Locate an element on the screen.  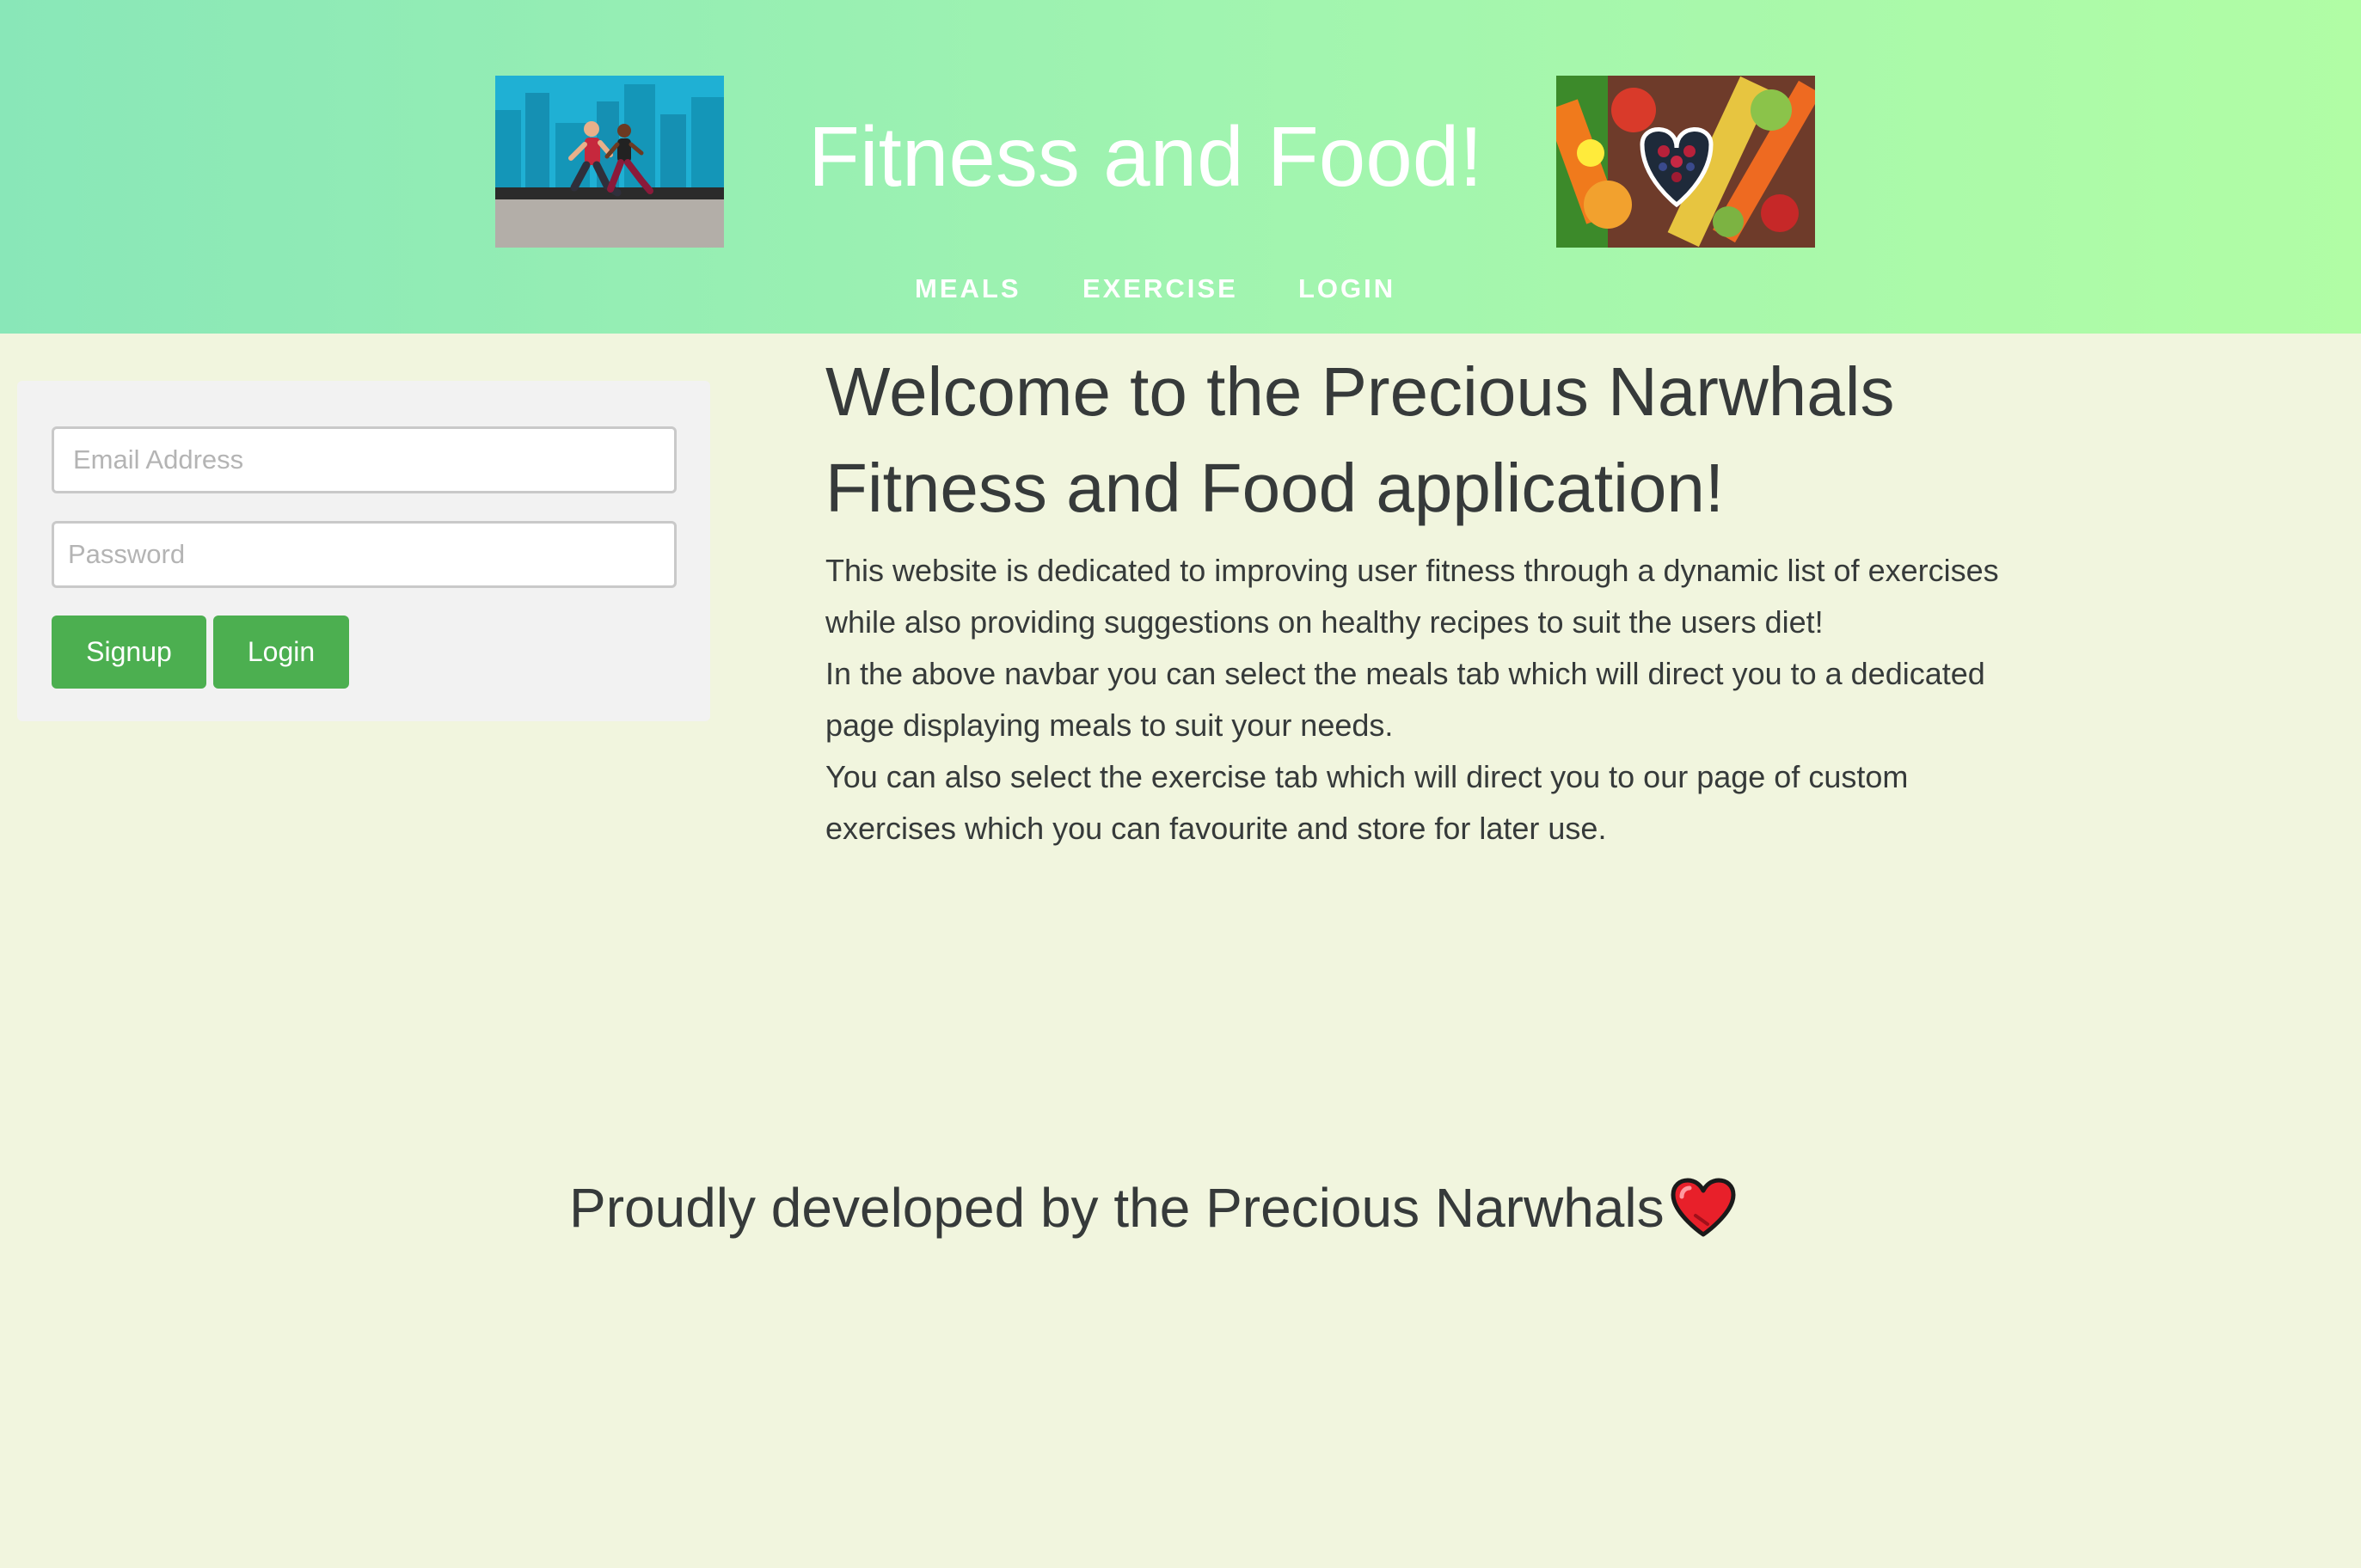
heart-icon is located at coordinates (1704, 1208).